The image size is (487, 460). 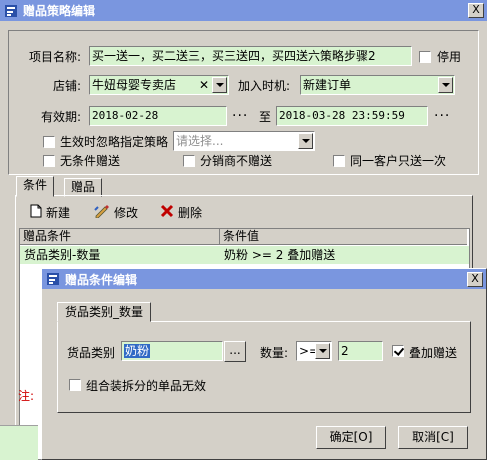 I want to click on background-grid-fragment, so click(x=19, y=442).